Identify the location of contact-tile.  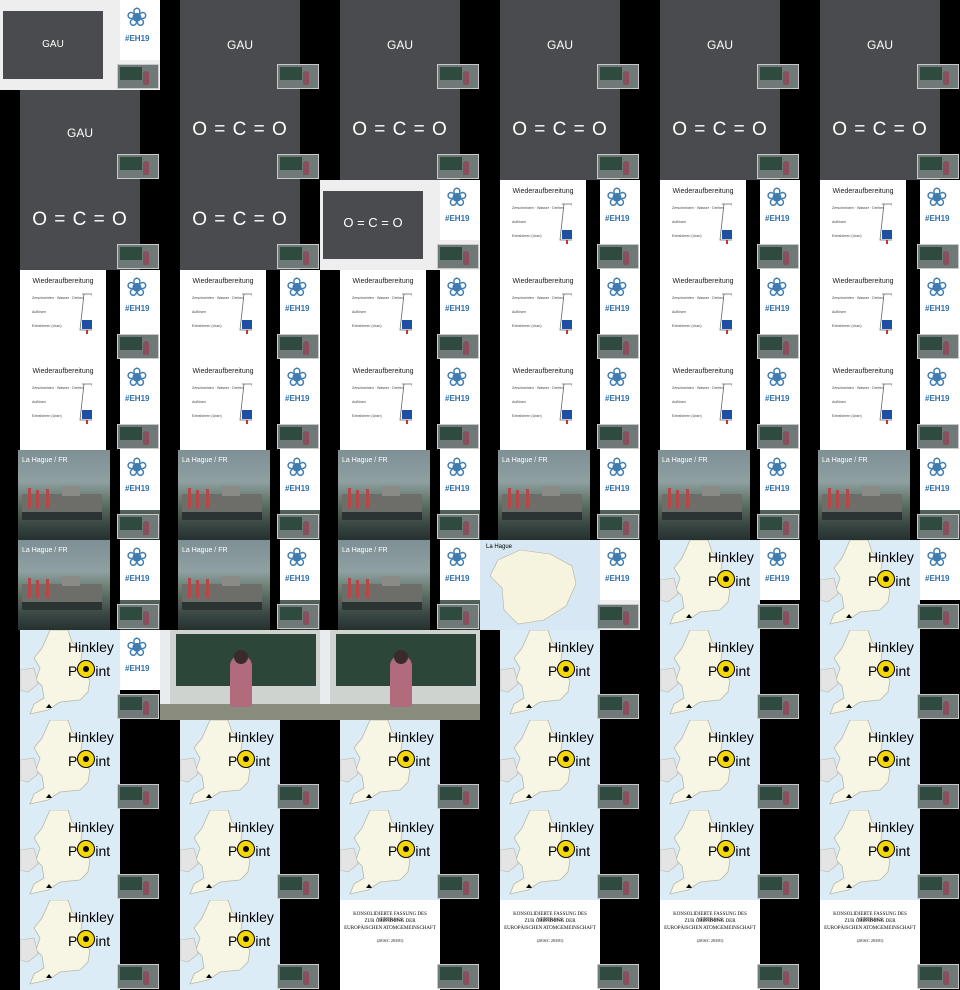
(400, 675).